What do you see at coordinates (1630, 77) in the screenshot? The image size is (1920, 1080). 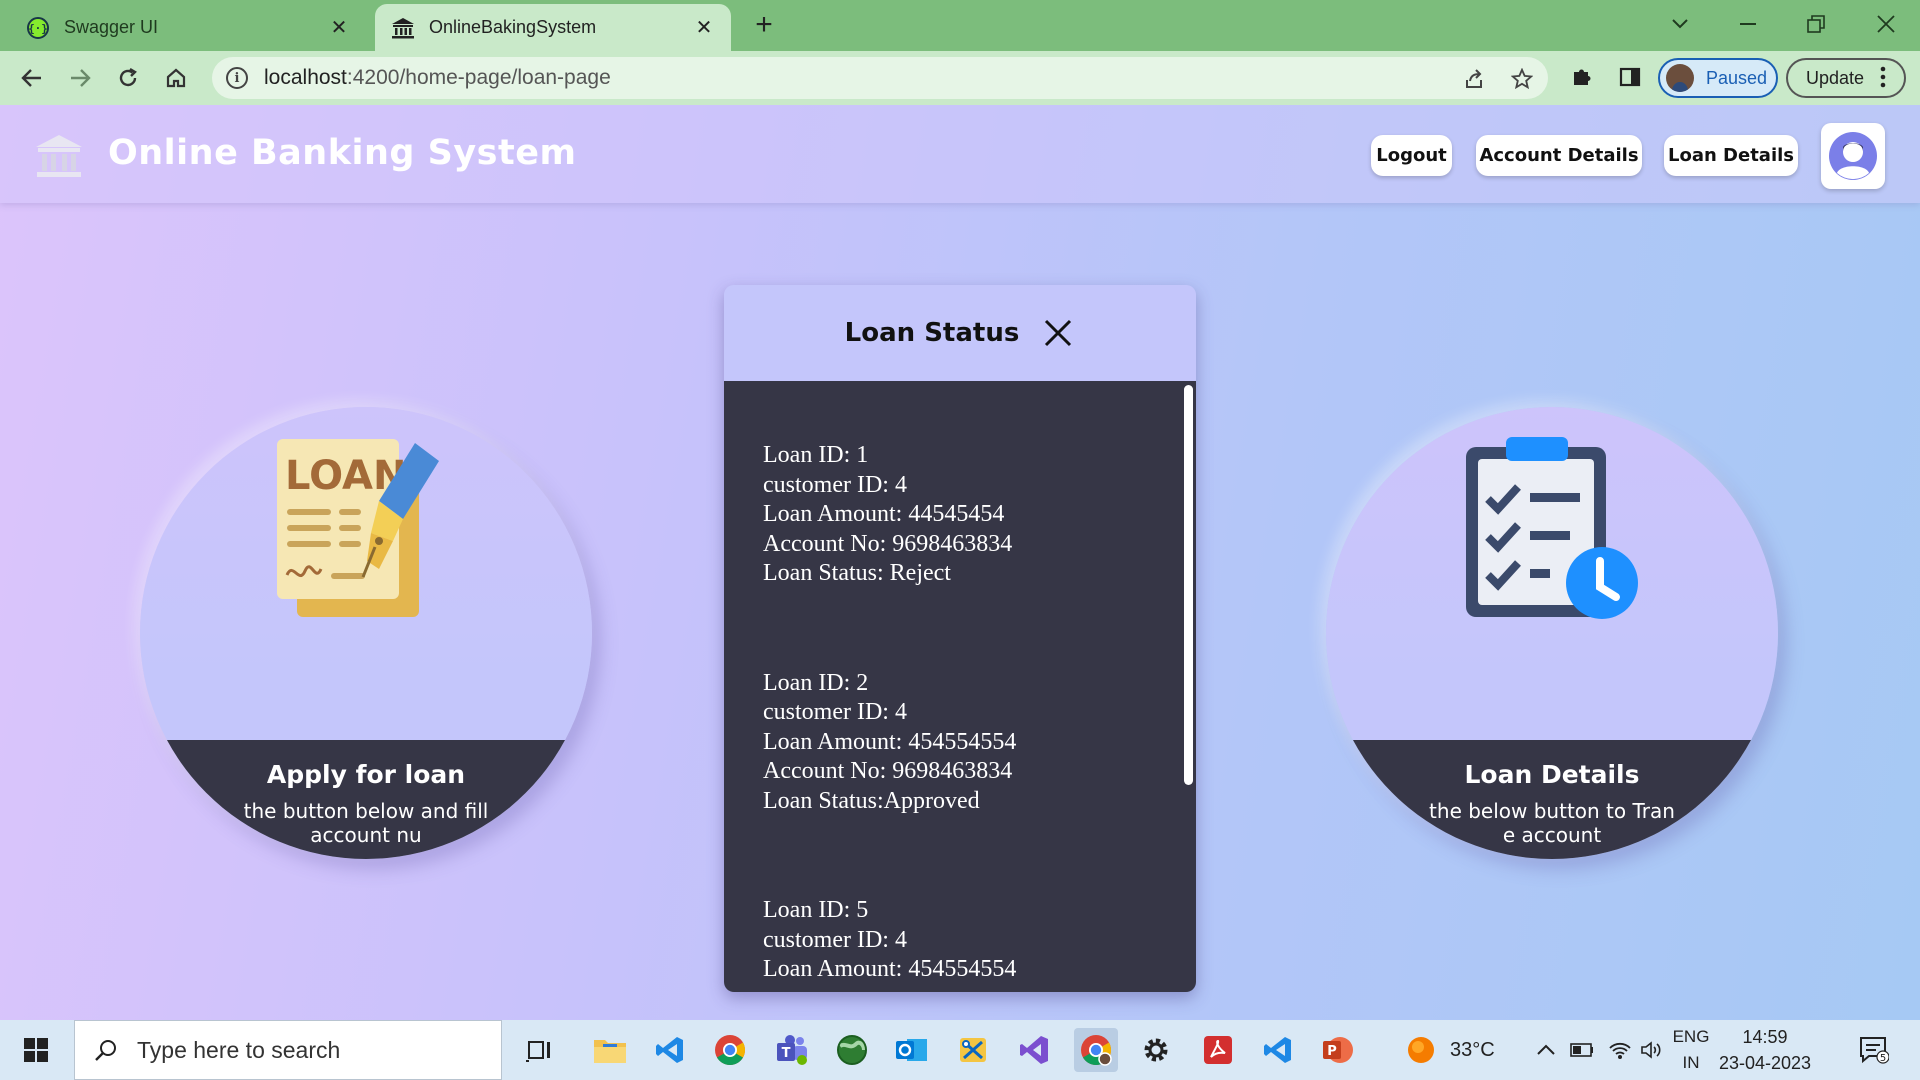 I see `side-panel-icon` at bounding box center [1630, 77].